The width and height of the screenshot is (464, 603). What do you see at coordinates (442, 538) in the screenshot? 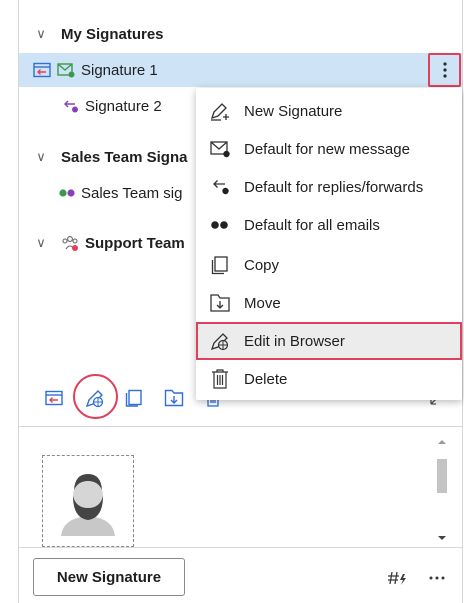
I see `scroll-down-icon` at bounding box center [442, 538].